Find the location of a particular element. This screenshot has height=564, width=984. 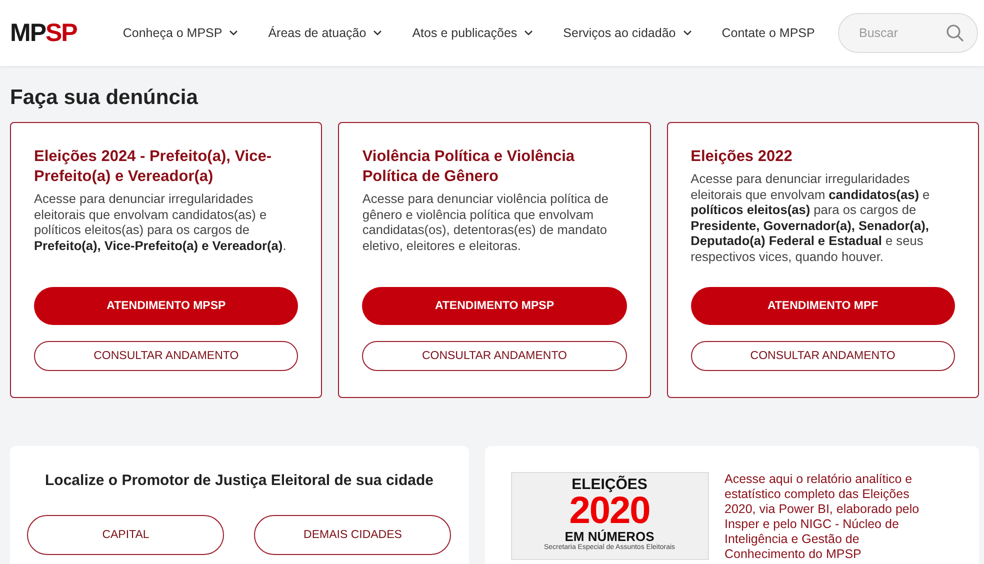

city-button: DEMAIS CIDADES is located at coordinates (353, 535).